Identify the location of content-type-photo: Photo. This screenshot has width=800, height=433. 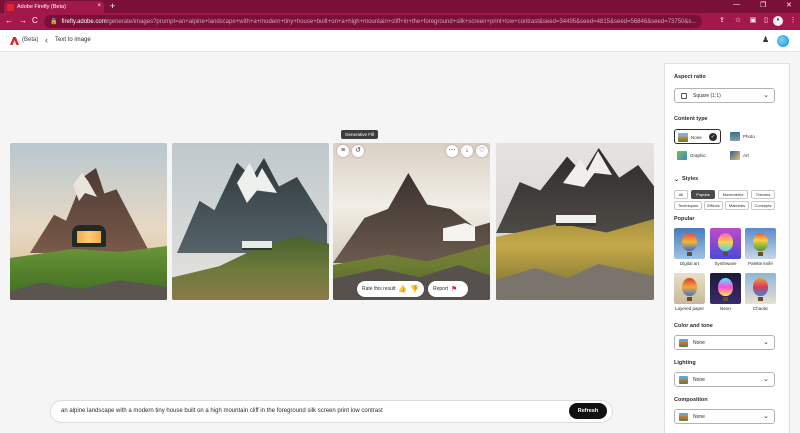
(750, 136).